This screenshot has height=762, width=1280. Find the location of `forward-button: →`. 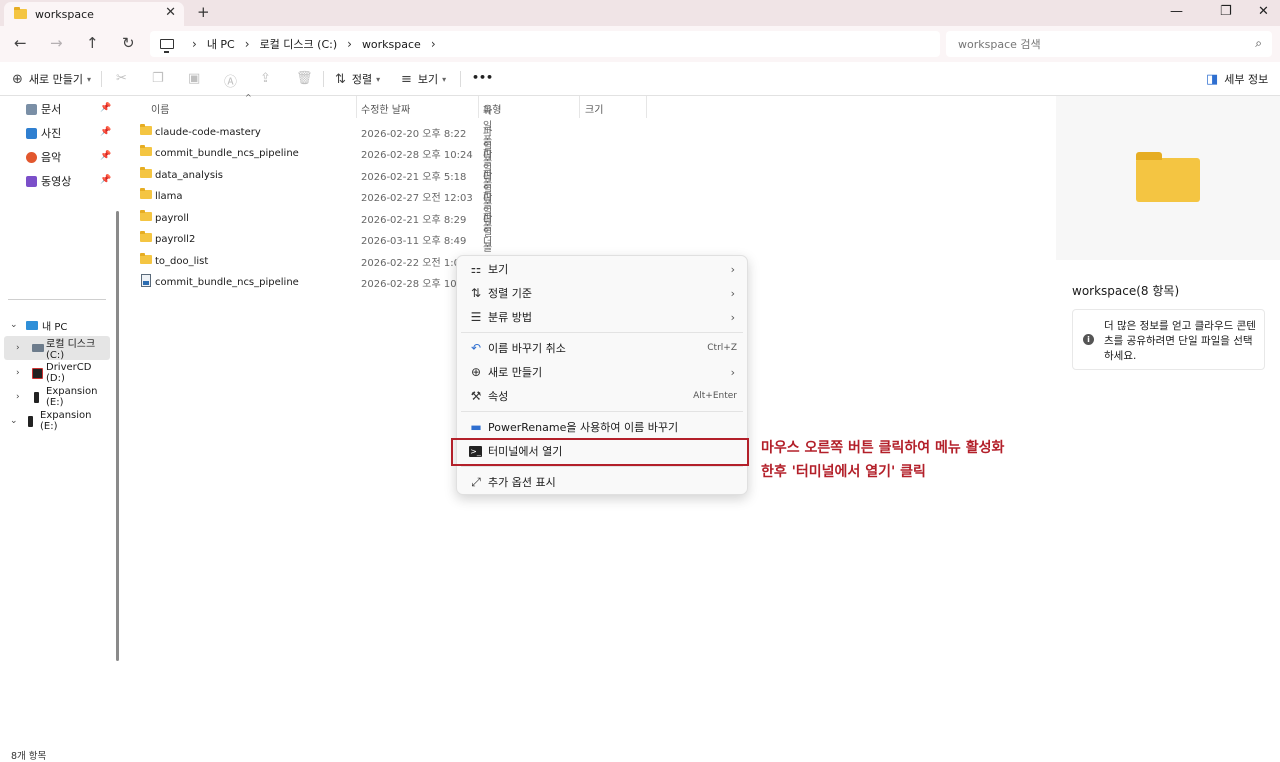

forward-button: → is located at coordinates (56, 43).